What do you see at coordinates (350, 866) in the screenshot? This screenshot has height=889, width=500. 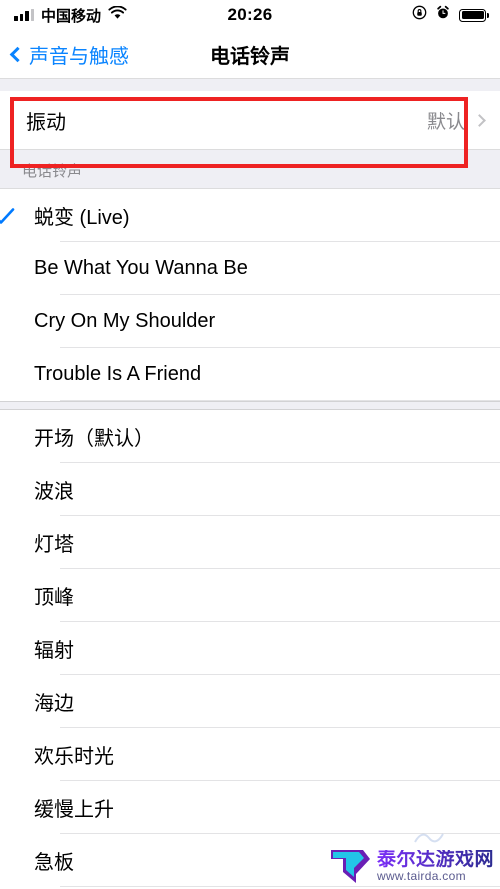 I see `watermark-logo-icon` at bounding box center [350, 866].